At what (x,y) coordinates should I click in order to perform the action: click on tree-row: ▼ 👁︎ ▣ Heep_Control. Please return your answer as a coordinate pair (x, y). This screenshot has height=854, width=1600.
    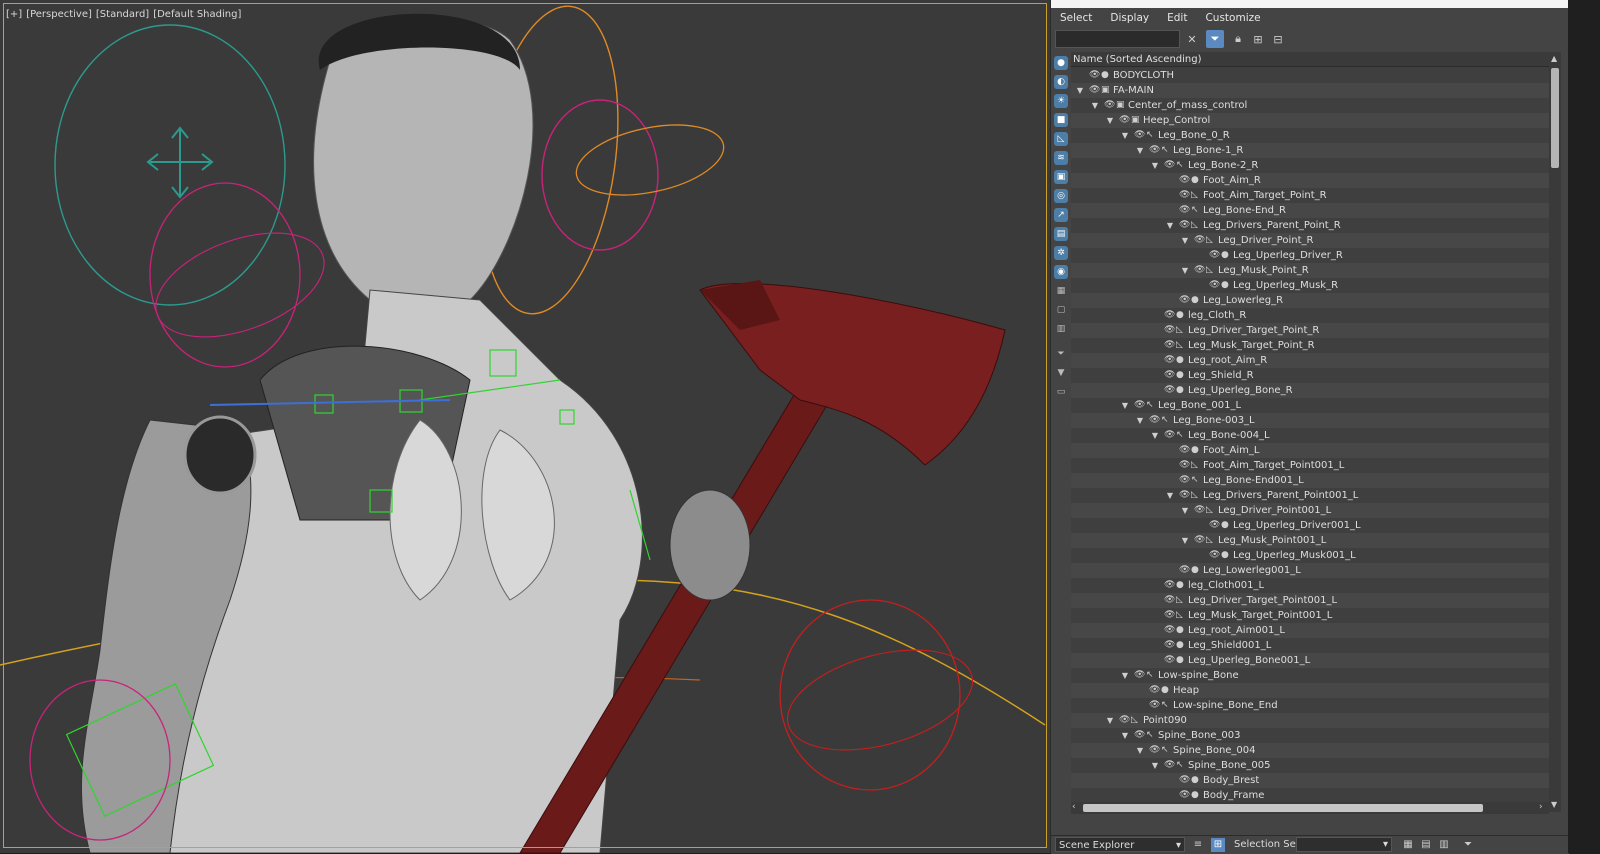
    Looking at the image, I should click on (1310, 120).